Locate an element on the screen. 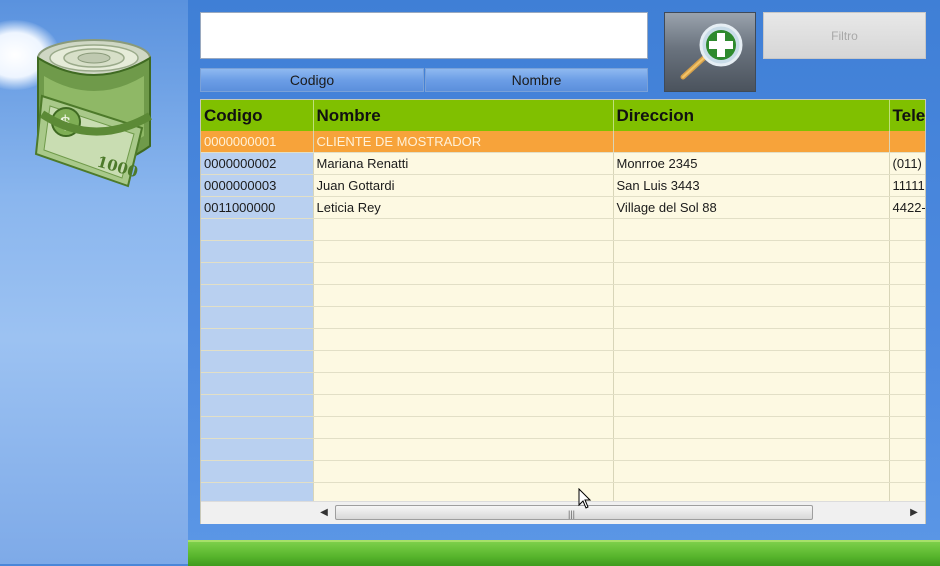  cell-nombre: Leticia Rey is located at coordinates (463, 207).